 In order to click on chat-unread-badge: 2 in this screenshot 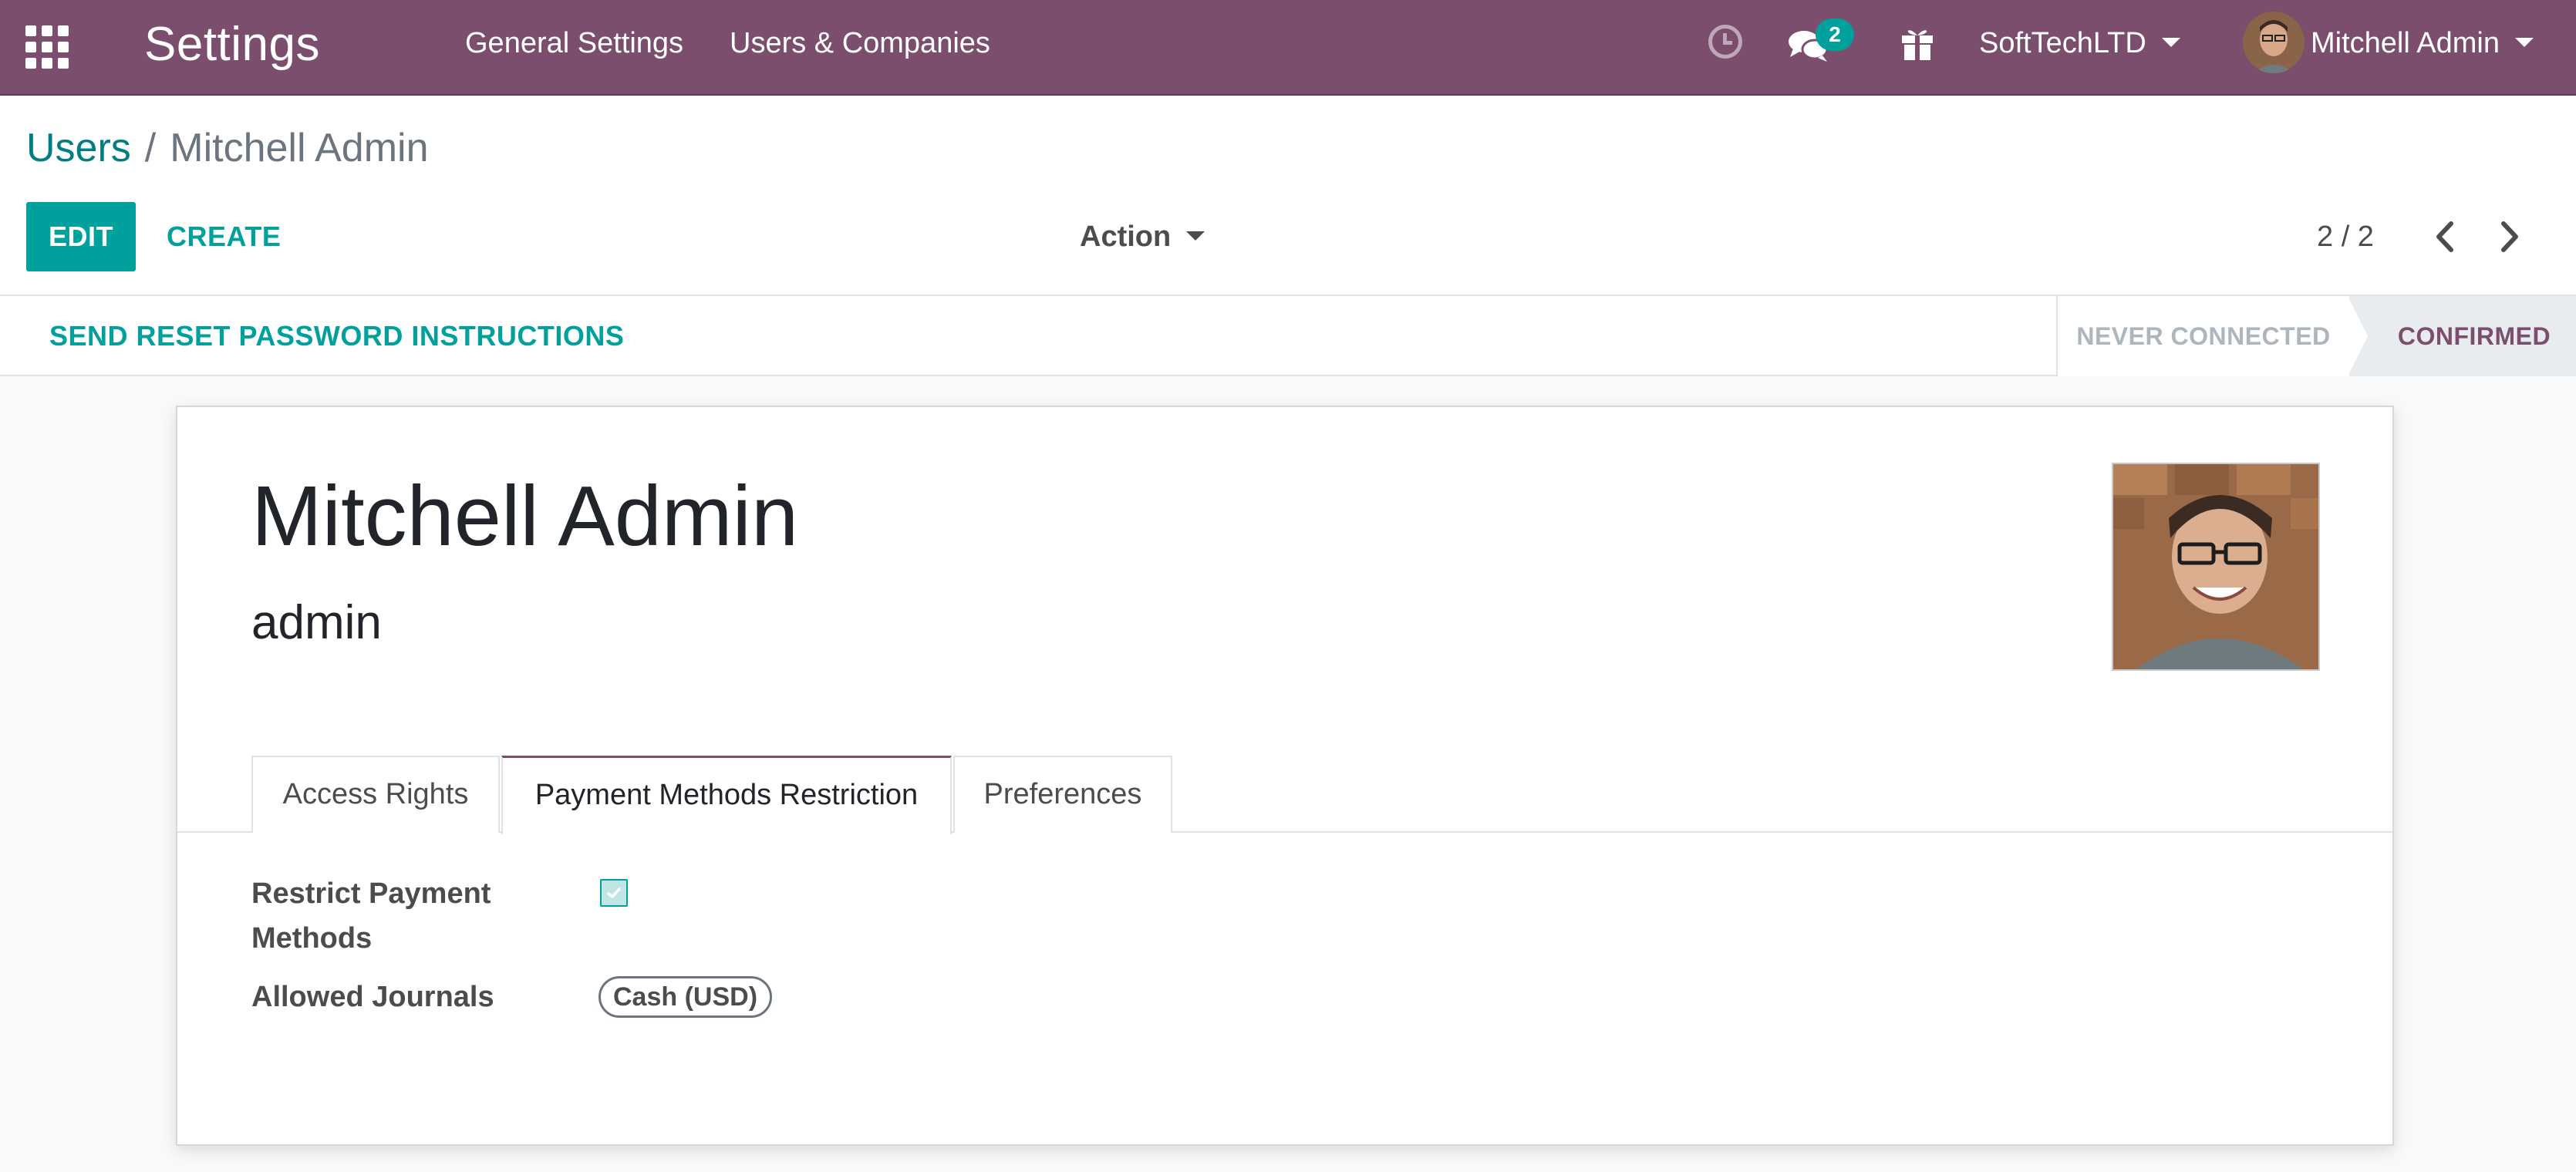, I will do `click(1835, 35)`.